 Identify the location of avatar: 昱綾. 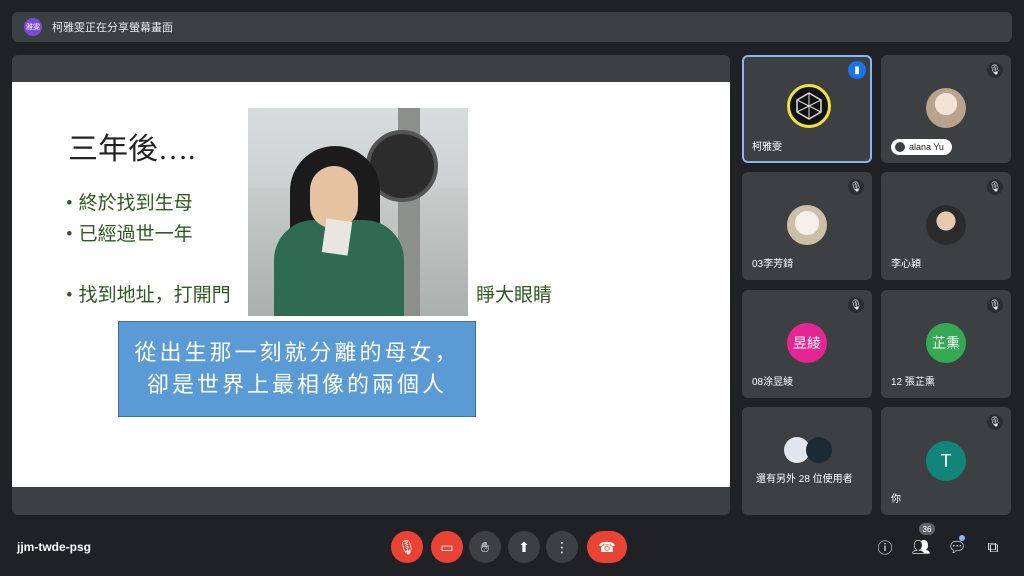
(807, 343).